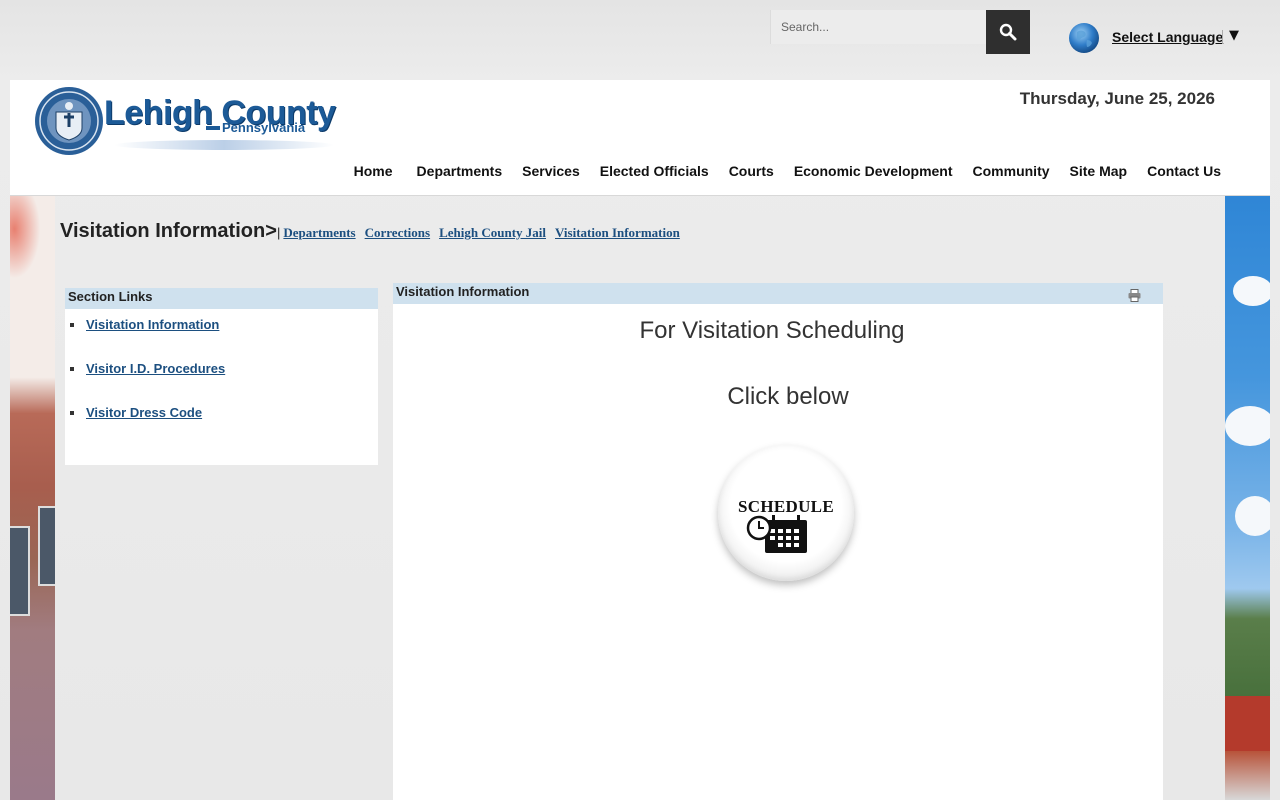  I want to click on search-button, so click(1008, 32).